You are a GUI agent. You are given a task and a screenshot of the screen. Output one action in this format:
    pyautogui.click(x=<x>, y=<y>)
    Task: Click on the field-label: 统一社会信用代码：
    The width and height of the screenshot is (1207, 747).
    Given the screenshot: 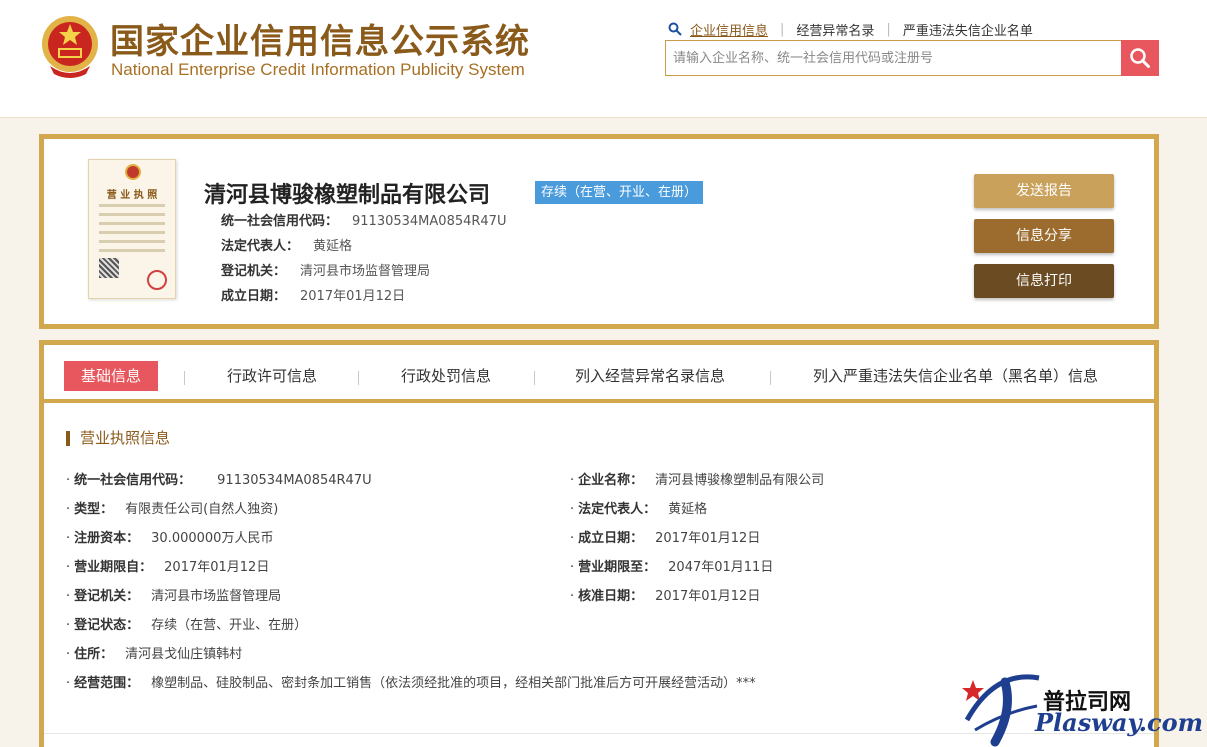 What is the action you would take?
    pyautogui.click(x=133, y=480)
    